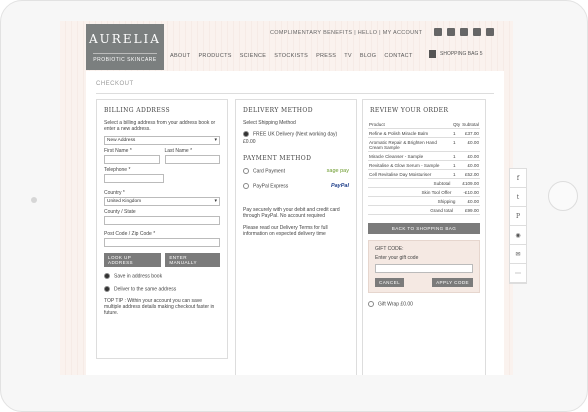 The height and width of the screenshot is (412, 588). Describe the element at coordinates (395, 304) in the screenshot. I see `gift-wrap-label: Gift Wrap £0.00` at that location.